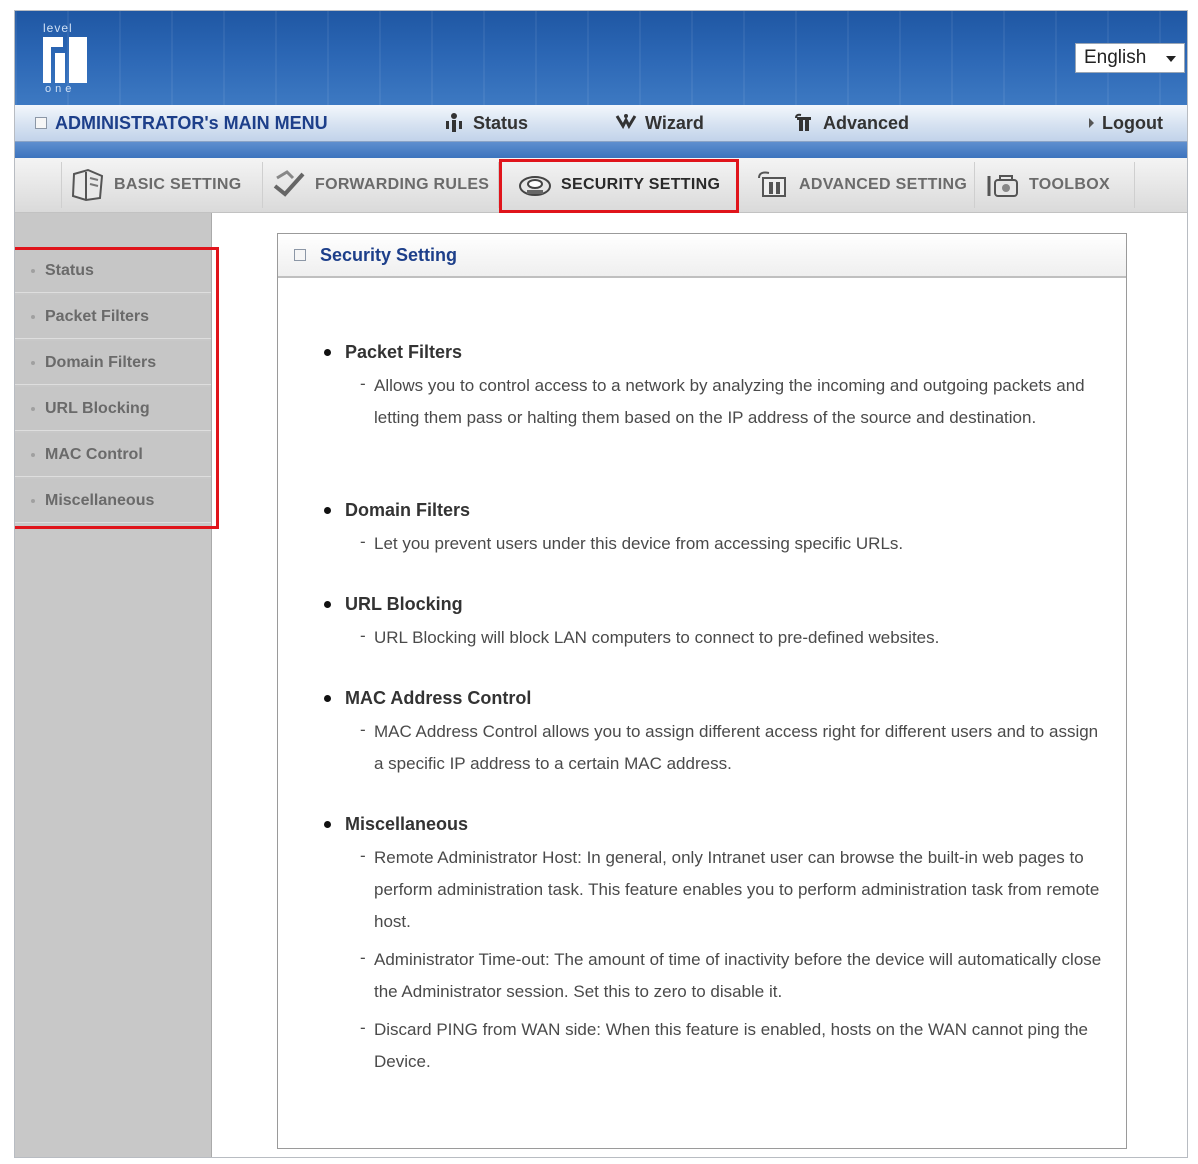 Image resolution: width=1198 pixels, height=1164 pixels. Describe the element at coordinates (714, 824) in the screenshot. I see `section-title: Miscellaneous` at that location.